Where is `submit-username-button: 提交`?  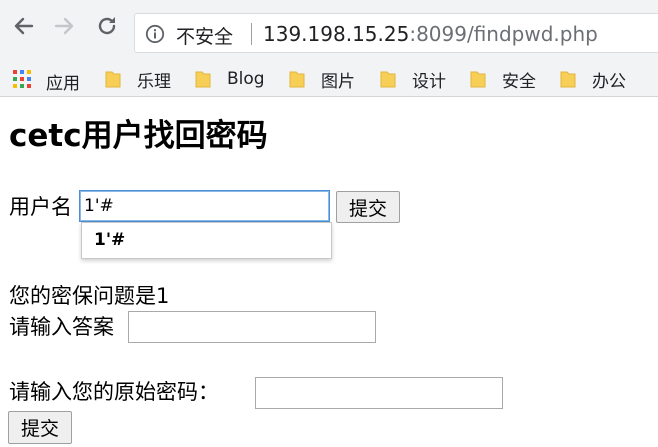
submit-username-button: 提交 is located at coordinates (368, 207).